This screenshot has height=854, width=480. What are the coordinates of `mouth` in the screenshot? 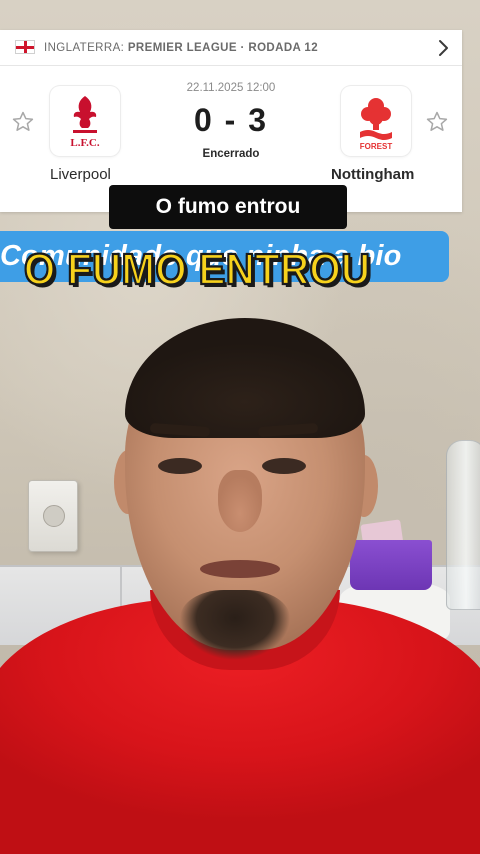 It's located at (240, 569).